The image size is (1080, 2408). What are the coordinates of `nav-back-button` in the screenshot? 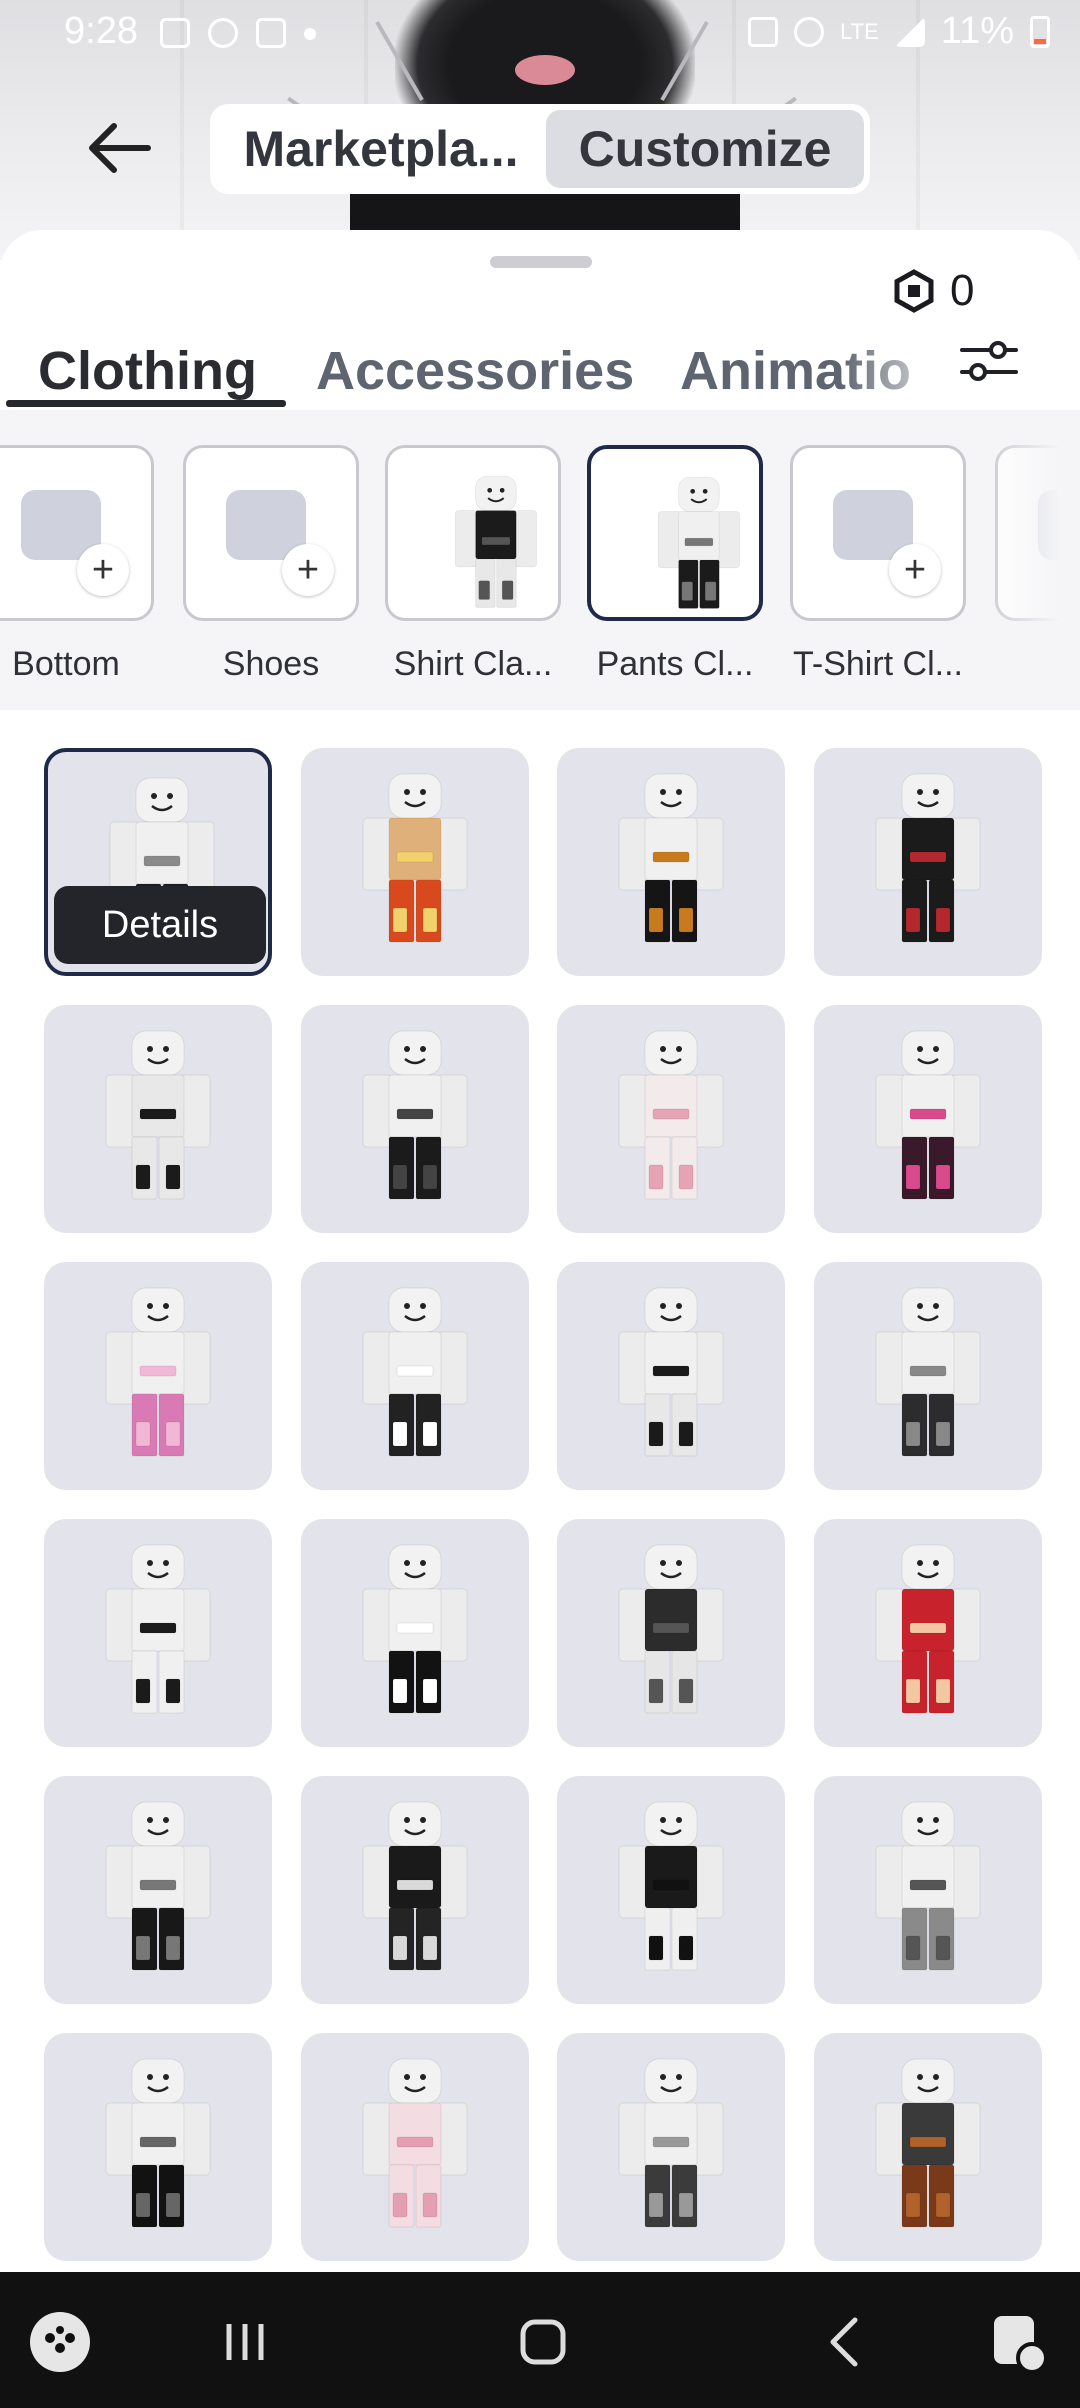 It's located at (845, 2342).